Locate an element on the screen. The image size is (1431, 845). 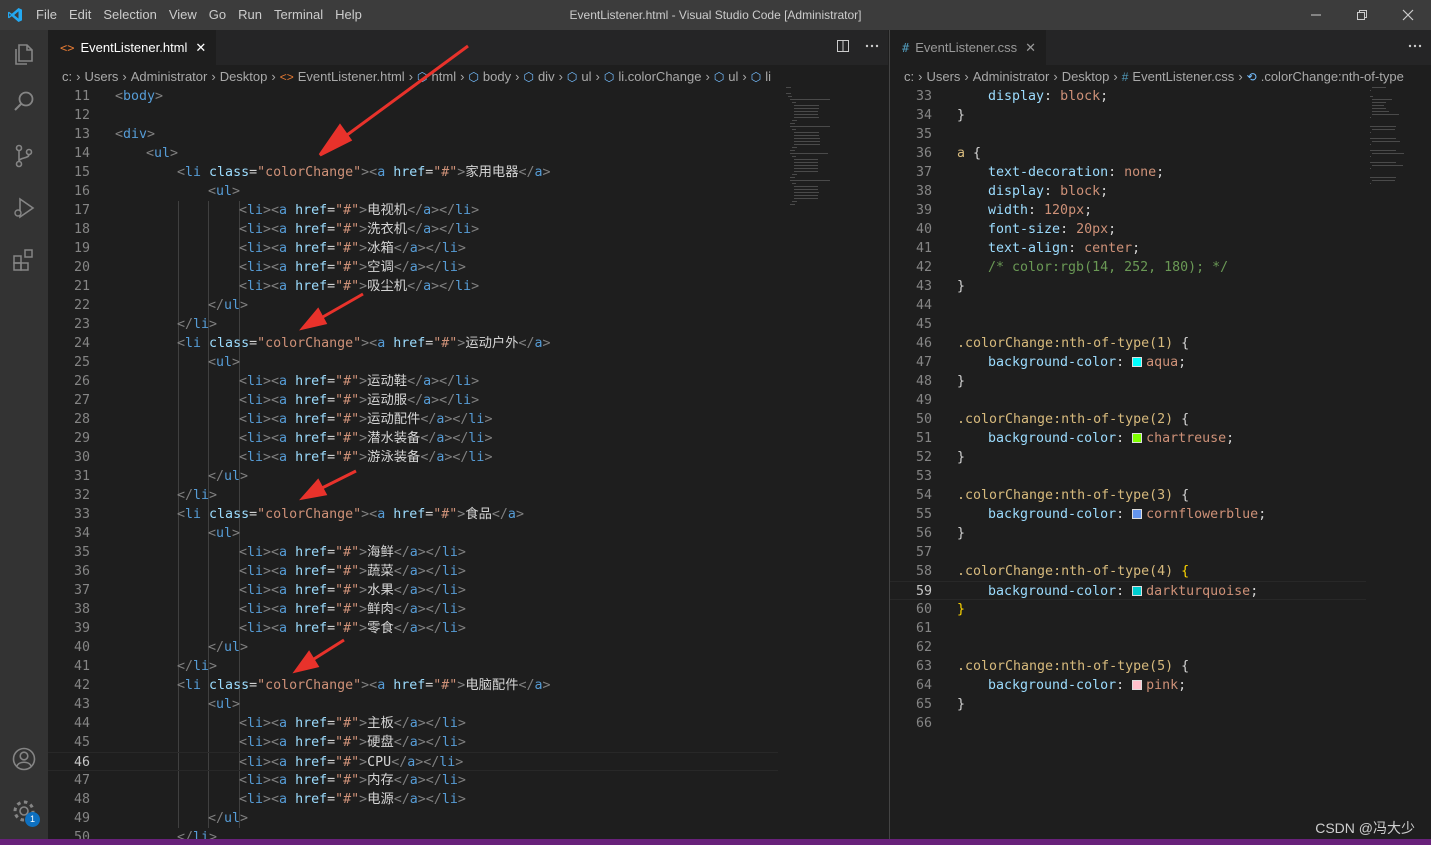
code-line: 45 <li><a href="#">硬盘</a></li> is located at coordinates (468, 742).